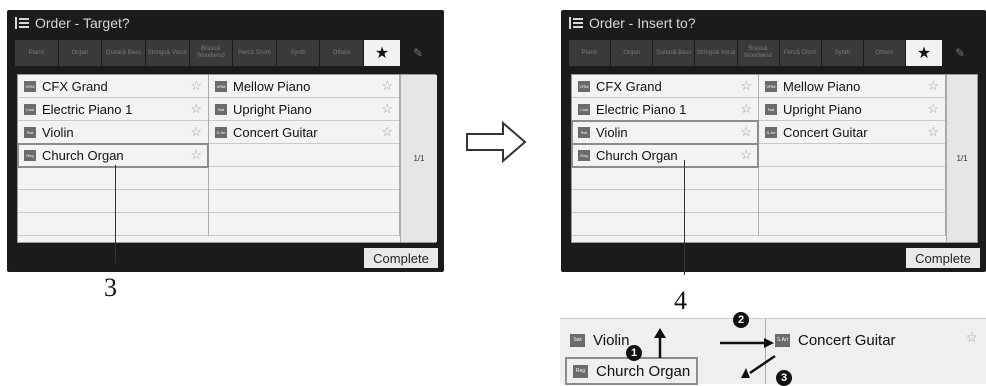 Image resolution: width=986 pixels, height=386 pixels. What do you see at coordinates (30, 109) in the screenshot?
I see `voice-type-badge: Cool` at bounding box center [30, 109].